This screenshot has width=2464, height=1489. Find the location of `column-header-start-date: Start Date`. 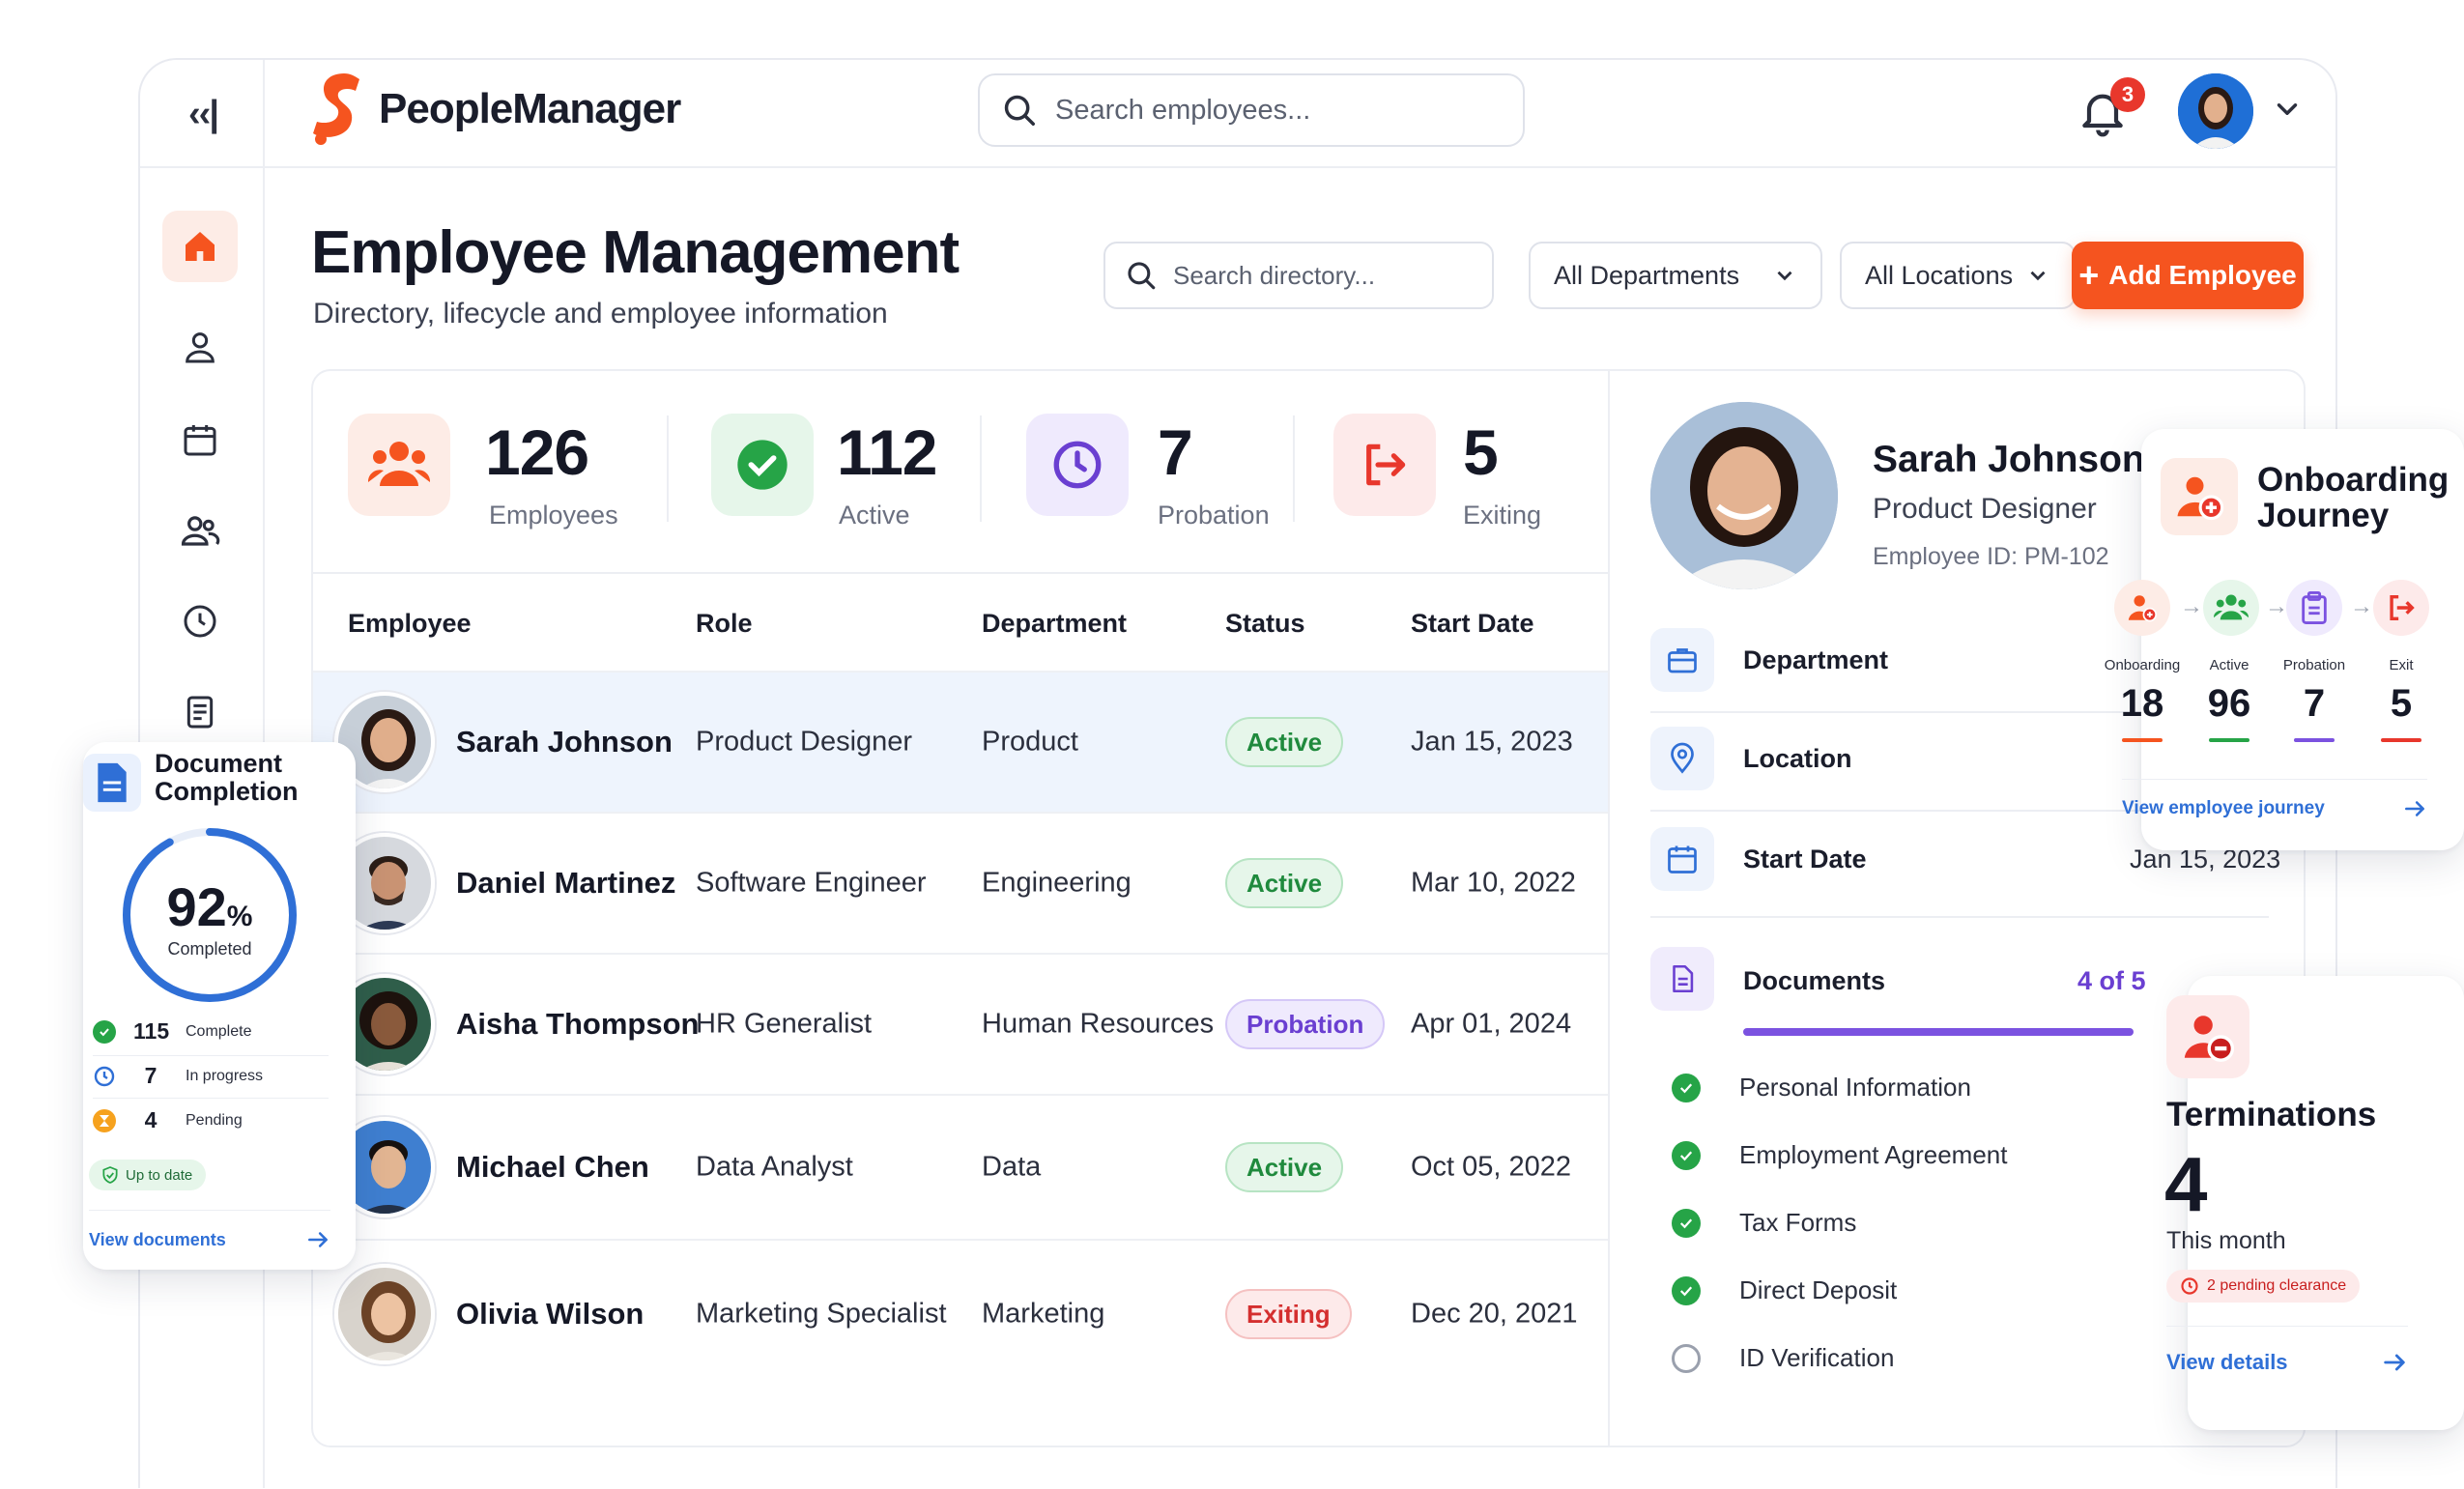

column-header-start-date: Start Date is located at coordinates (1472, 624).